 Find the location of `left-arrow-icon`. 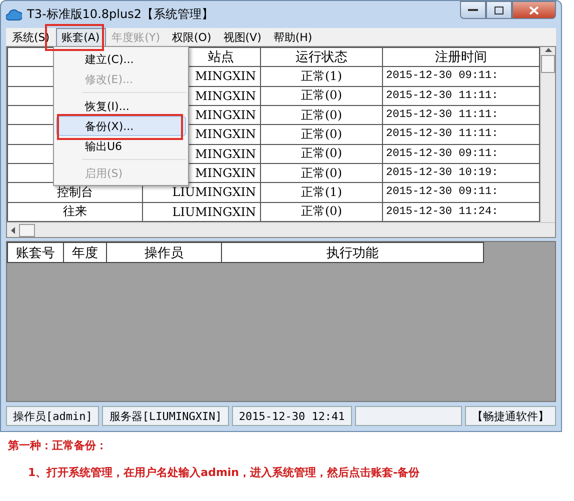

left-arrow-icon is located at coordinates (12, 230).